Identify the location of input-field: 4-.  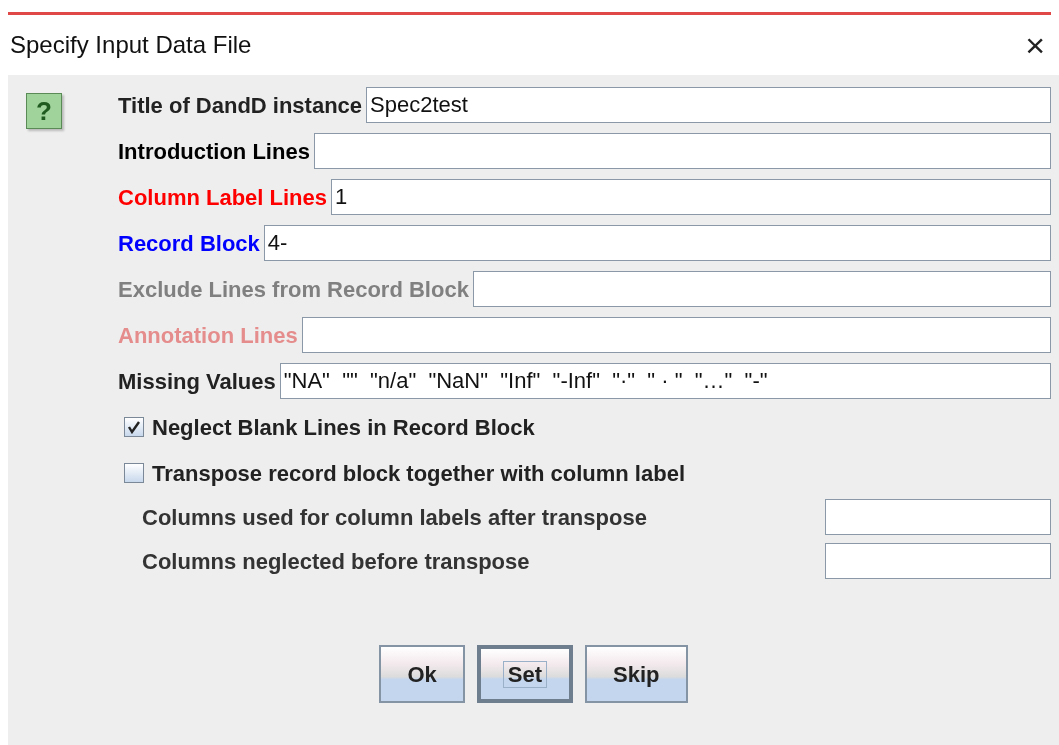
(657, 243).